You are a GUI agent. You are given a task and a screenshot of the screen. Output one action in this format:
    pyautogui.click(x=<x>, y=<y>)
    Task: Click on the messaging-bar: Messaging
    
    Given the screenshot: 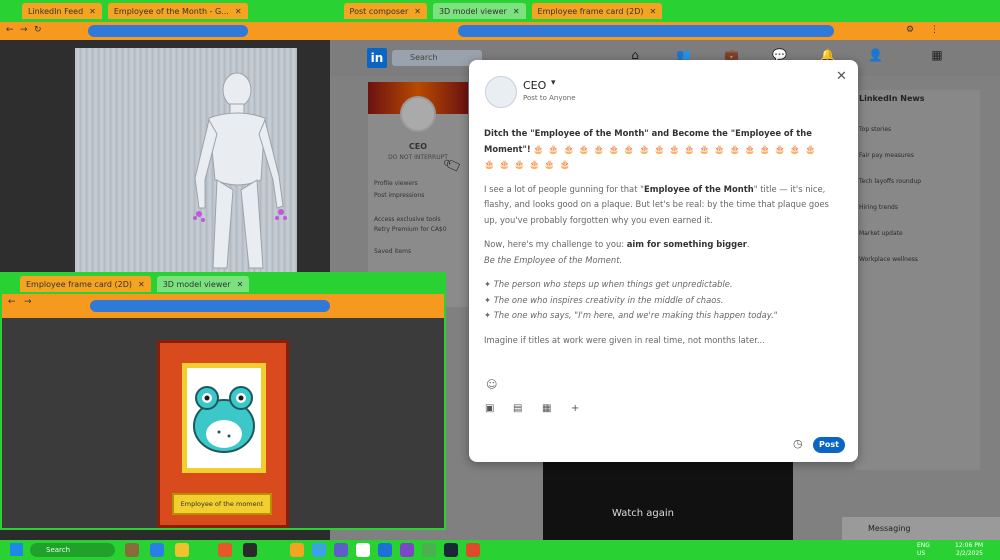 What is the action you would take?
    pyautogui.click(x=921, y=529)
    